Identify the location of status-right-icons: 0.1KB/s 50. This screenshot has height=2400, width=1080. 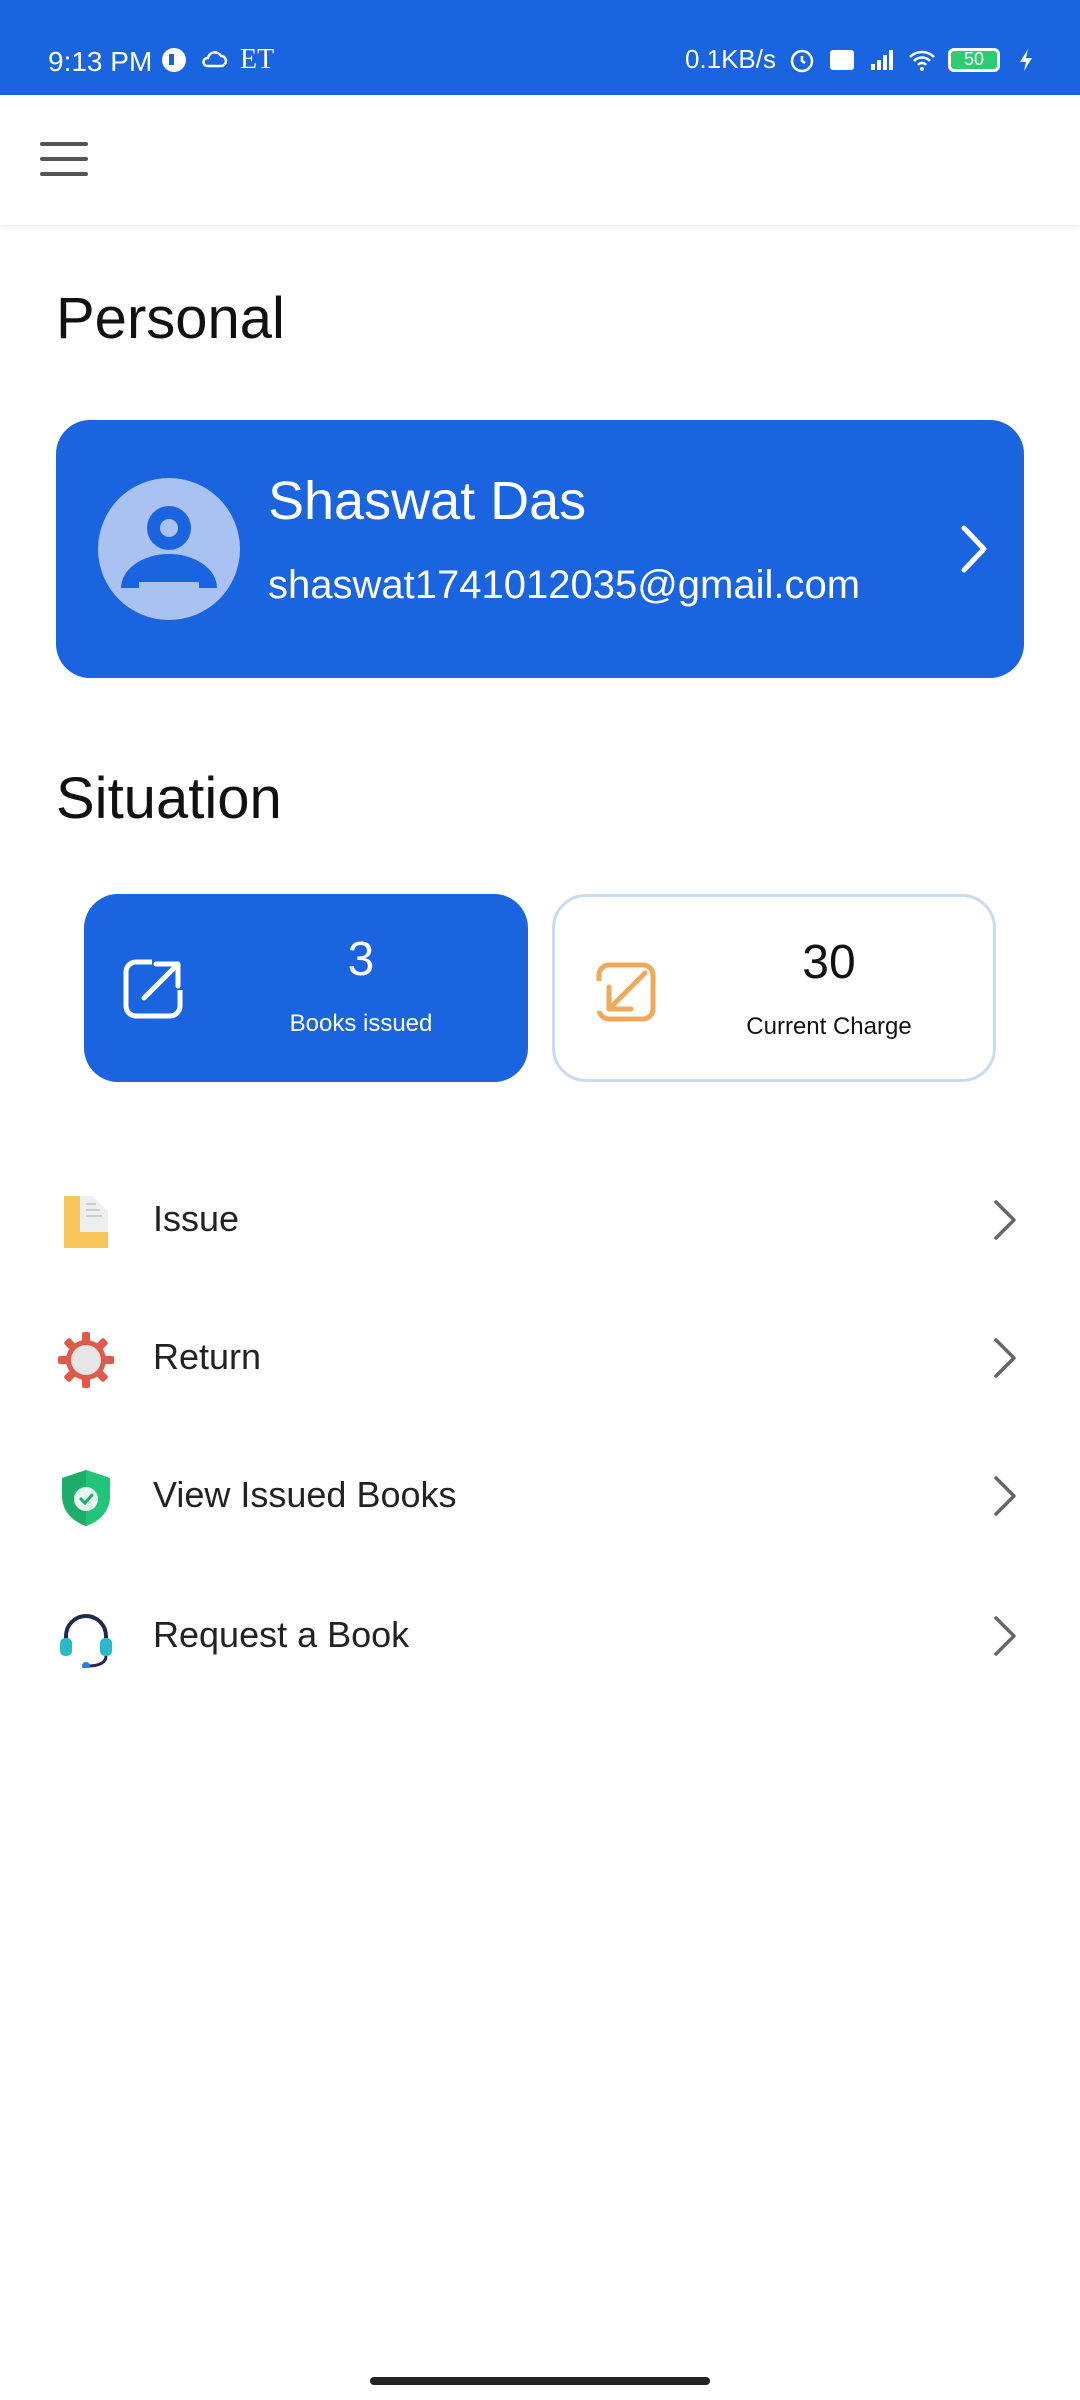
(862, 59).